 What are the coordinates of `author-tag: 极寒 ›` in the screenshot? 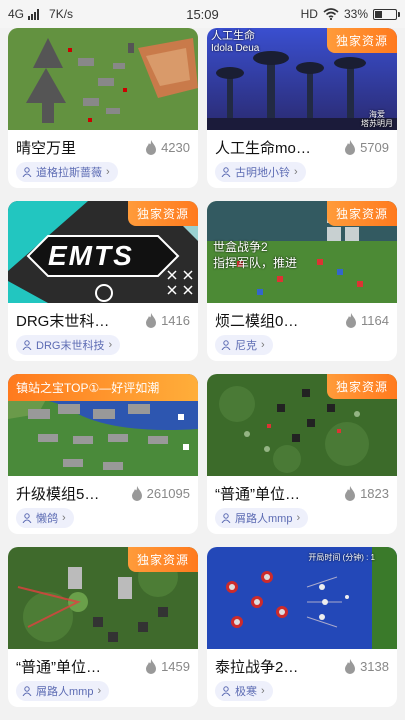 It's located at (244, 691).